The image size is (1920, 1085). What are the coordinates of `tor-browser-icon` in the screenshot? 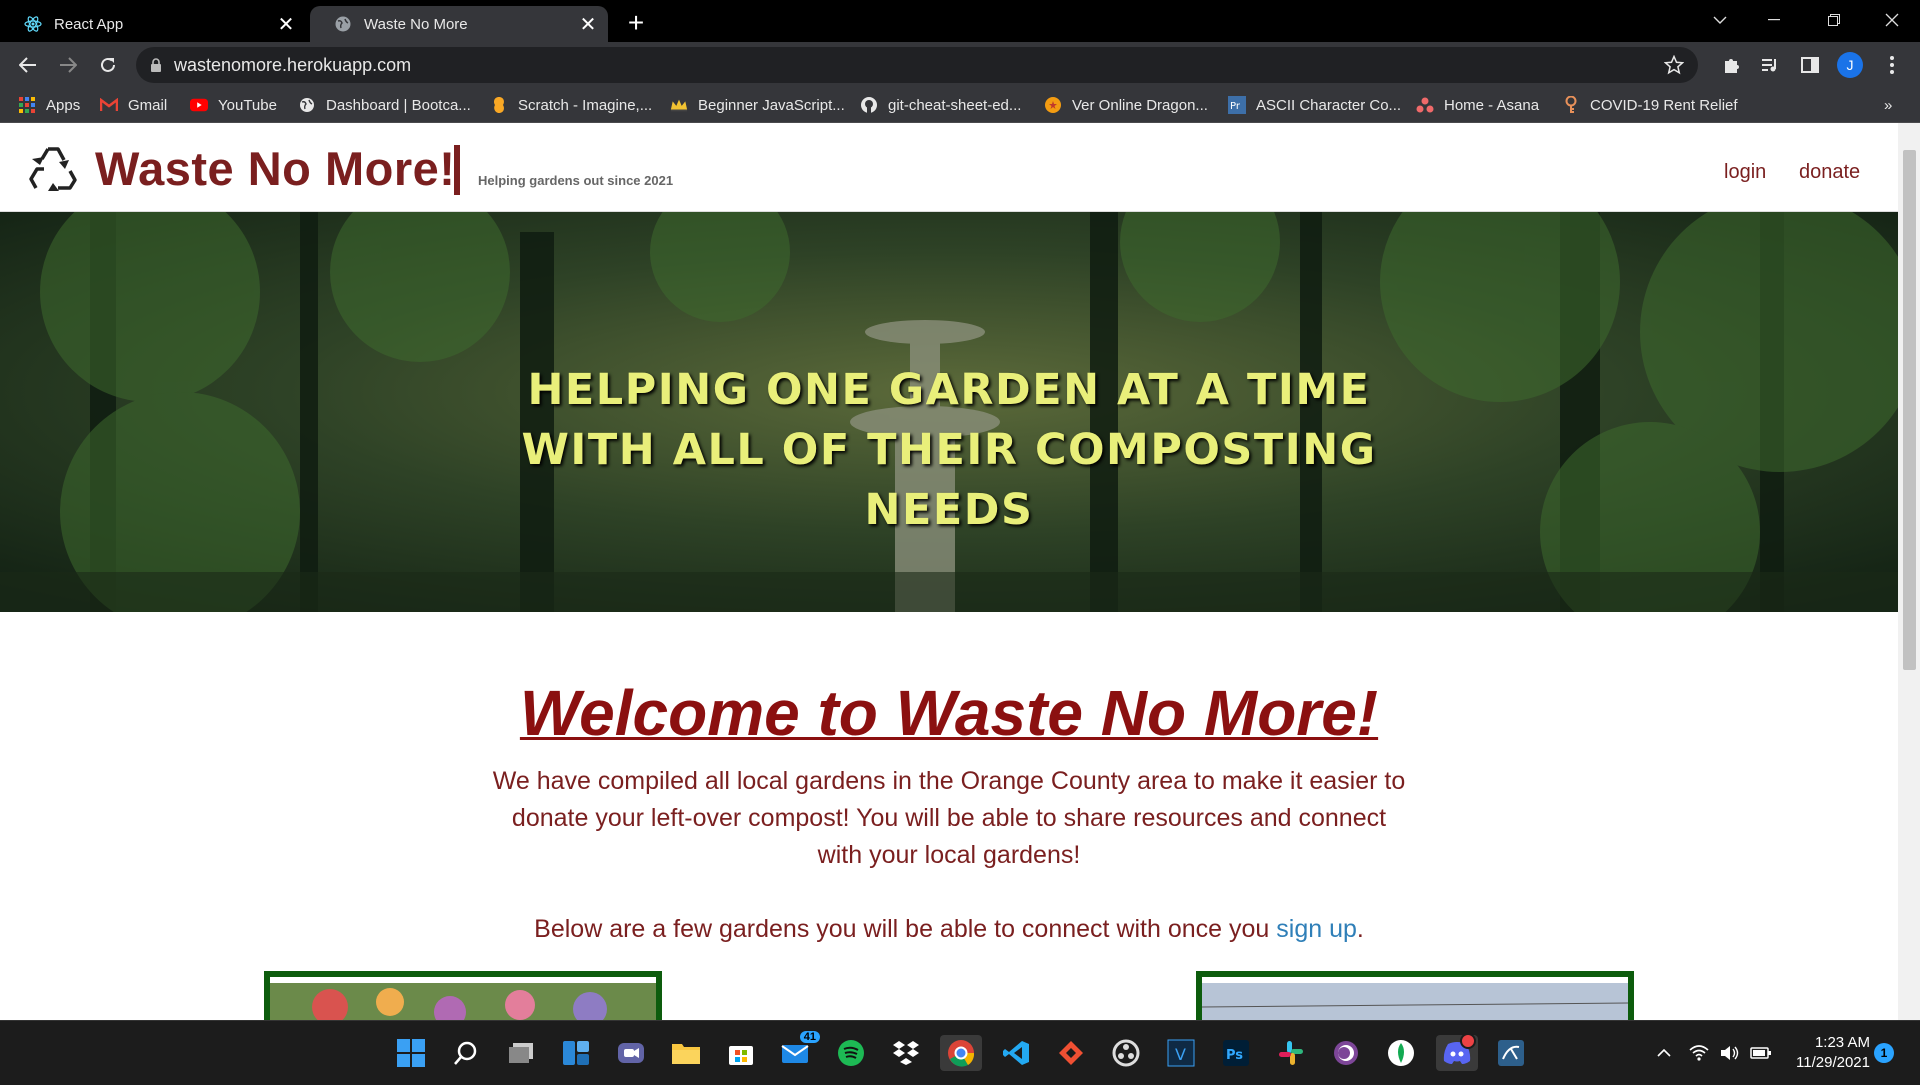 It's located at (1346, 1053).